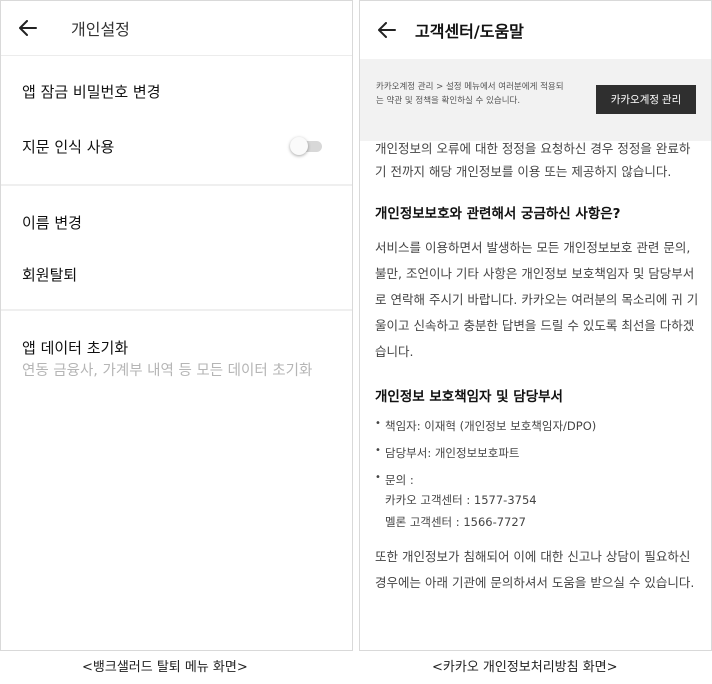  What do you see at coordinates (49, 274) in the screenshot?
I see `withdraw-item: 회원탈퇴` at bounding box center [49, 274].